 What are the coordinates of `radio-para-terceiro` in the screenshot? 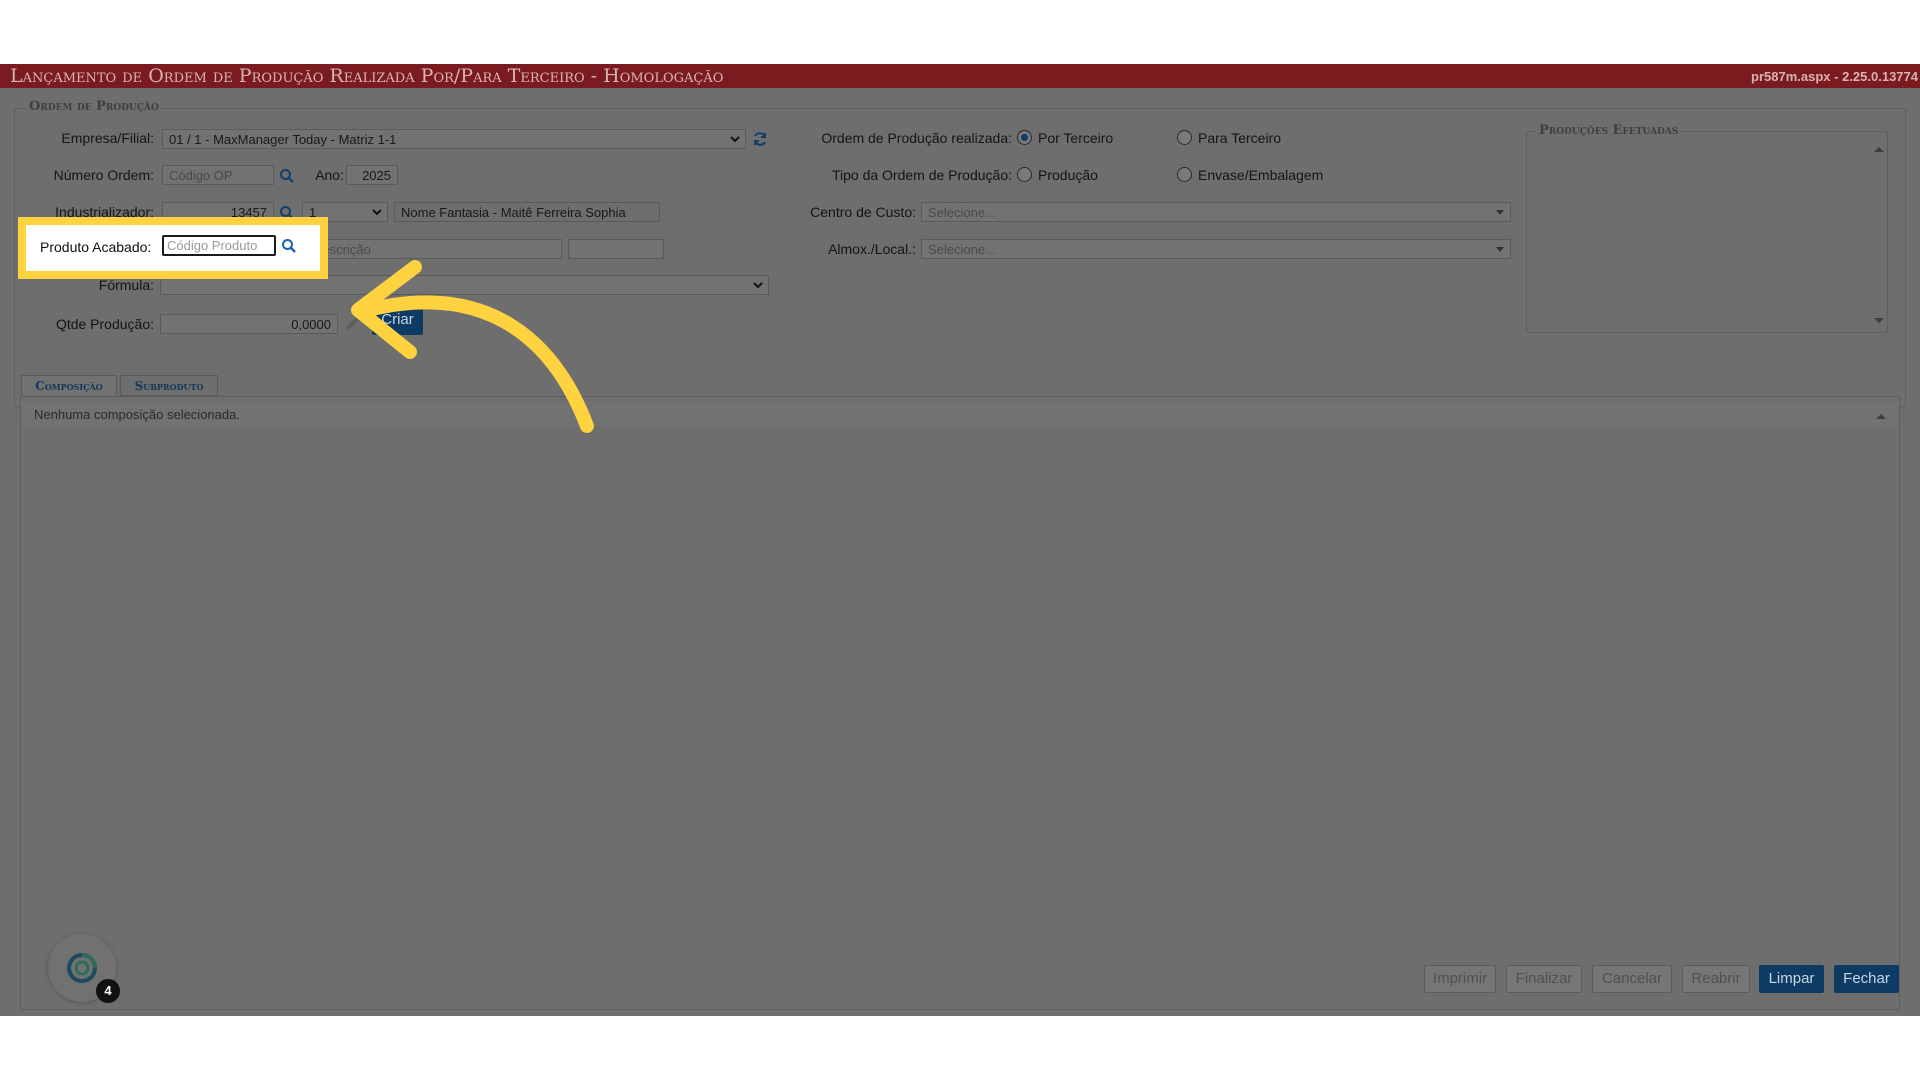 It's located at (1184, 137).